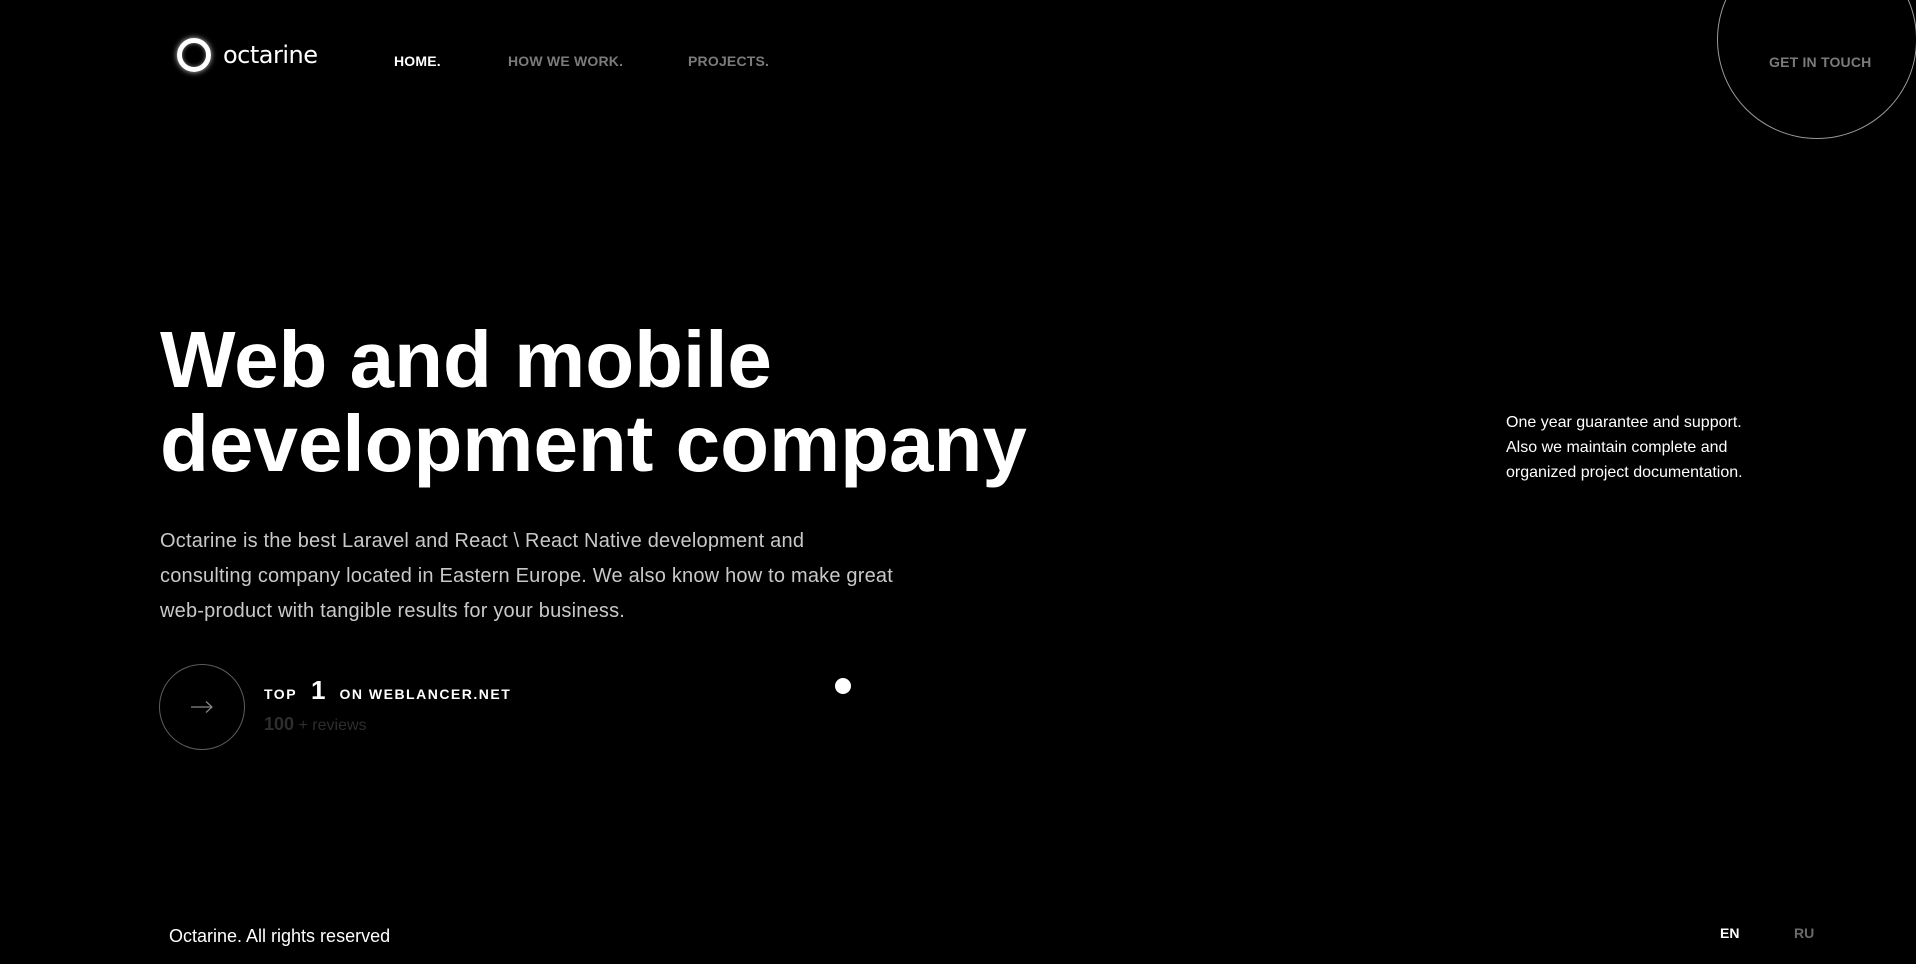 The image size is (1916, 964). I want to click on nav-item-home: HOME., so click(451, 61).